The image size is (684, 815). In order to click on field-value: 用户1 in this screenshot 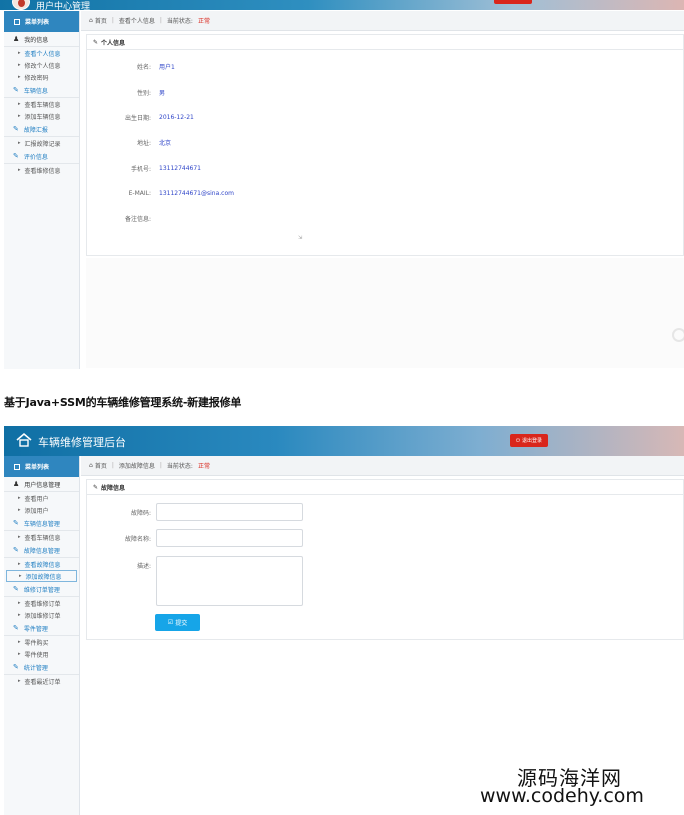, I will do `click(167, 67)`.